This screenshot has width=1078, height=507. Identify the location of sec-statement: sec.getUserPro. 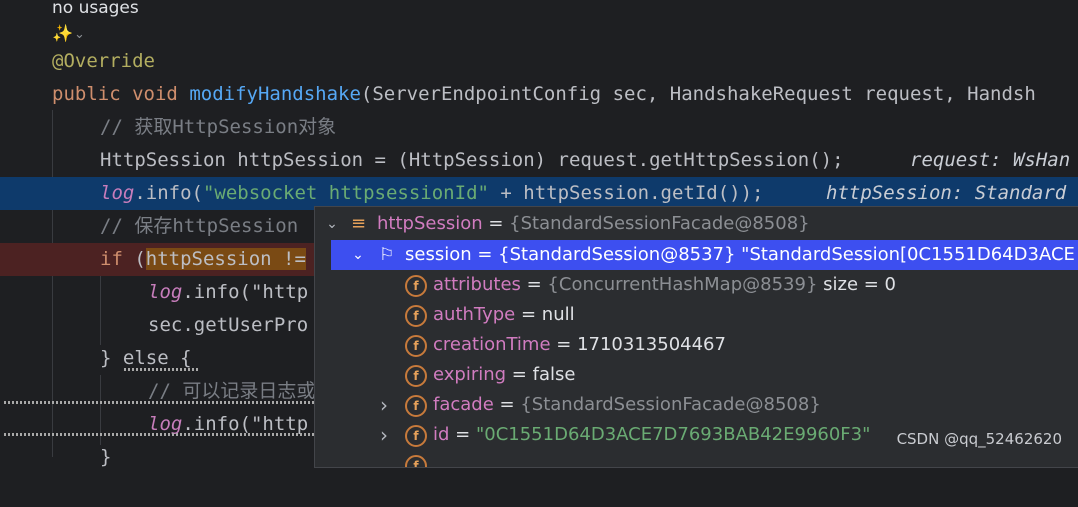
(228, 325).